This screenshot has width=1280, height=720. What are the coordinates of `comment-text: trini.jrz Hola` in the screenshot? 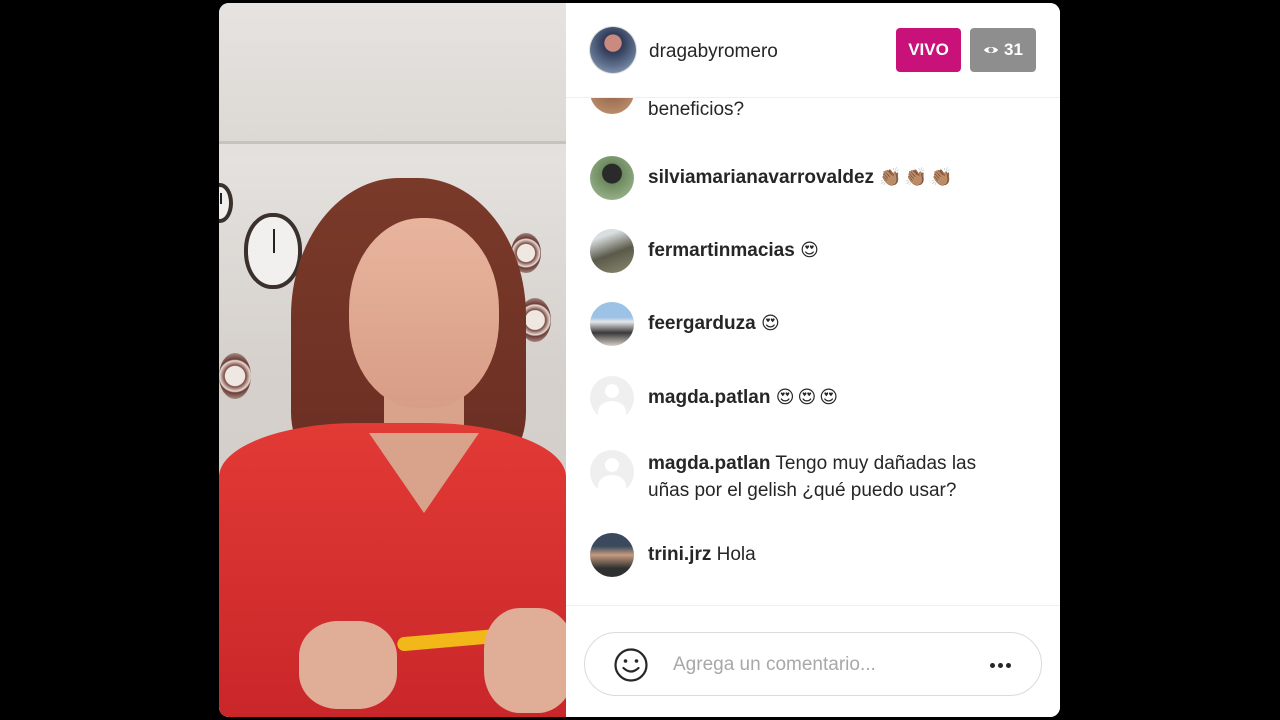 It's located at (833, 554).